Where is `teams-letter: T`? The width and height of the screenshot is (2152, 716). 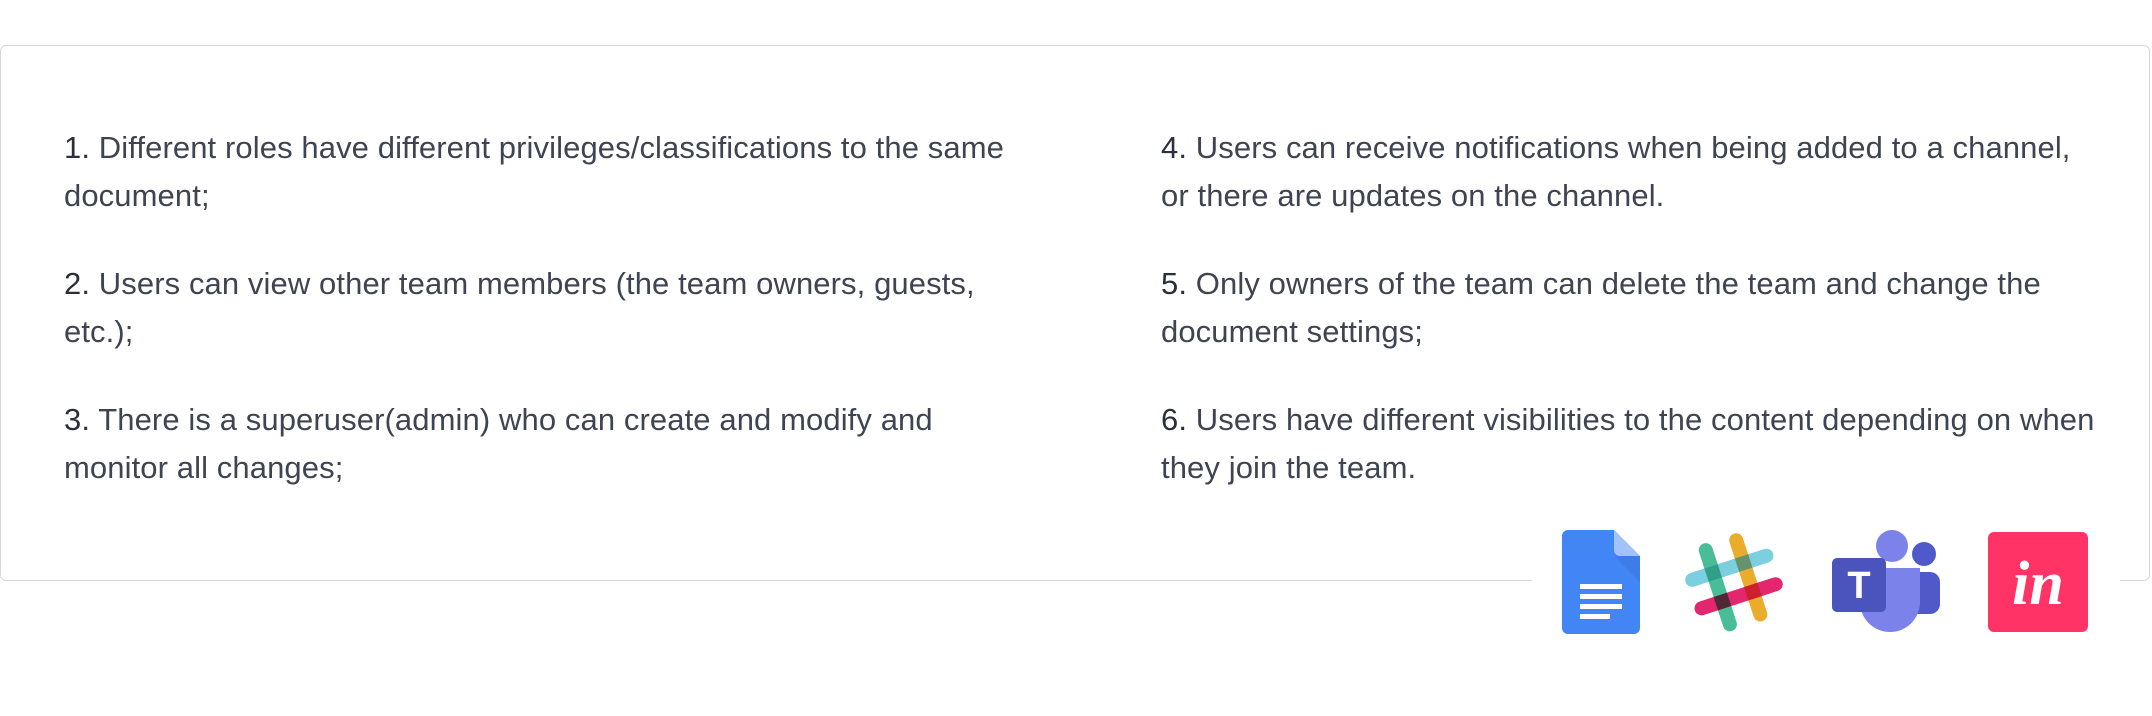 teams-letter: T is located at coordinates (1858, 586).